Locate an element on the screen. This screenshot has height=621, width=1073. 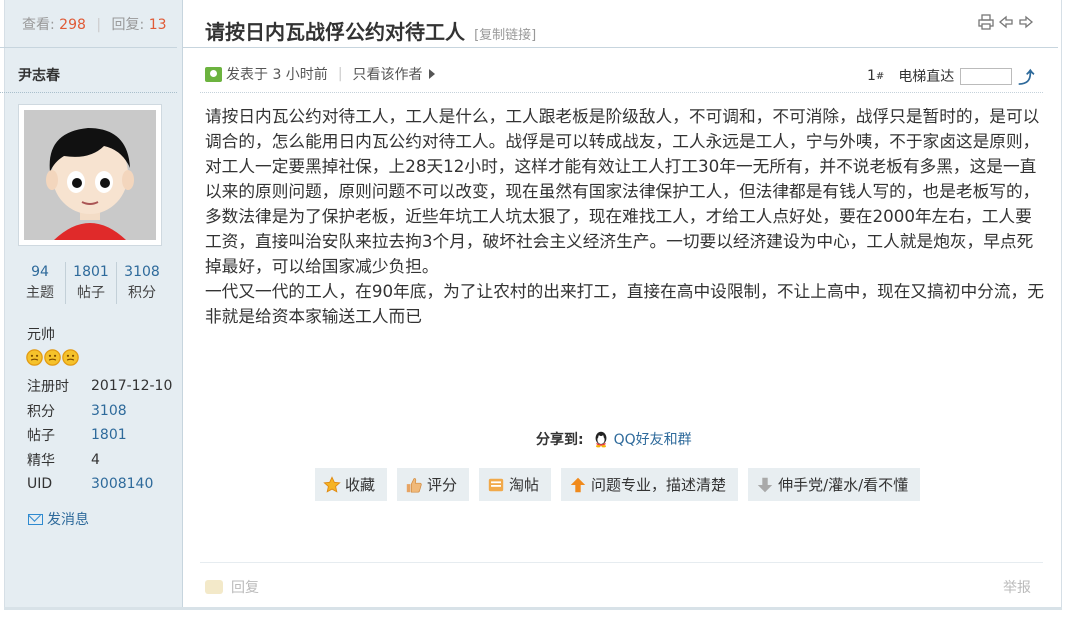
threads-label: 主题 is located at coordinates (40, 293).